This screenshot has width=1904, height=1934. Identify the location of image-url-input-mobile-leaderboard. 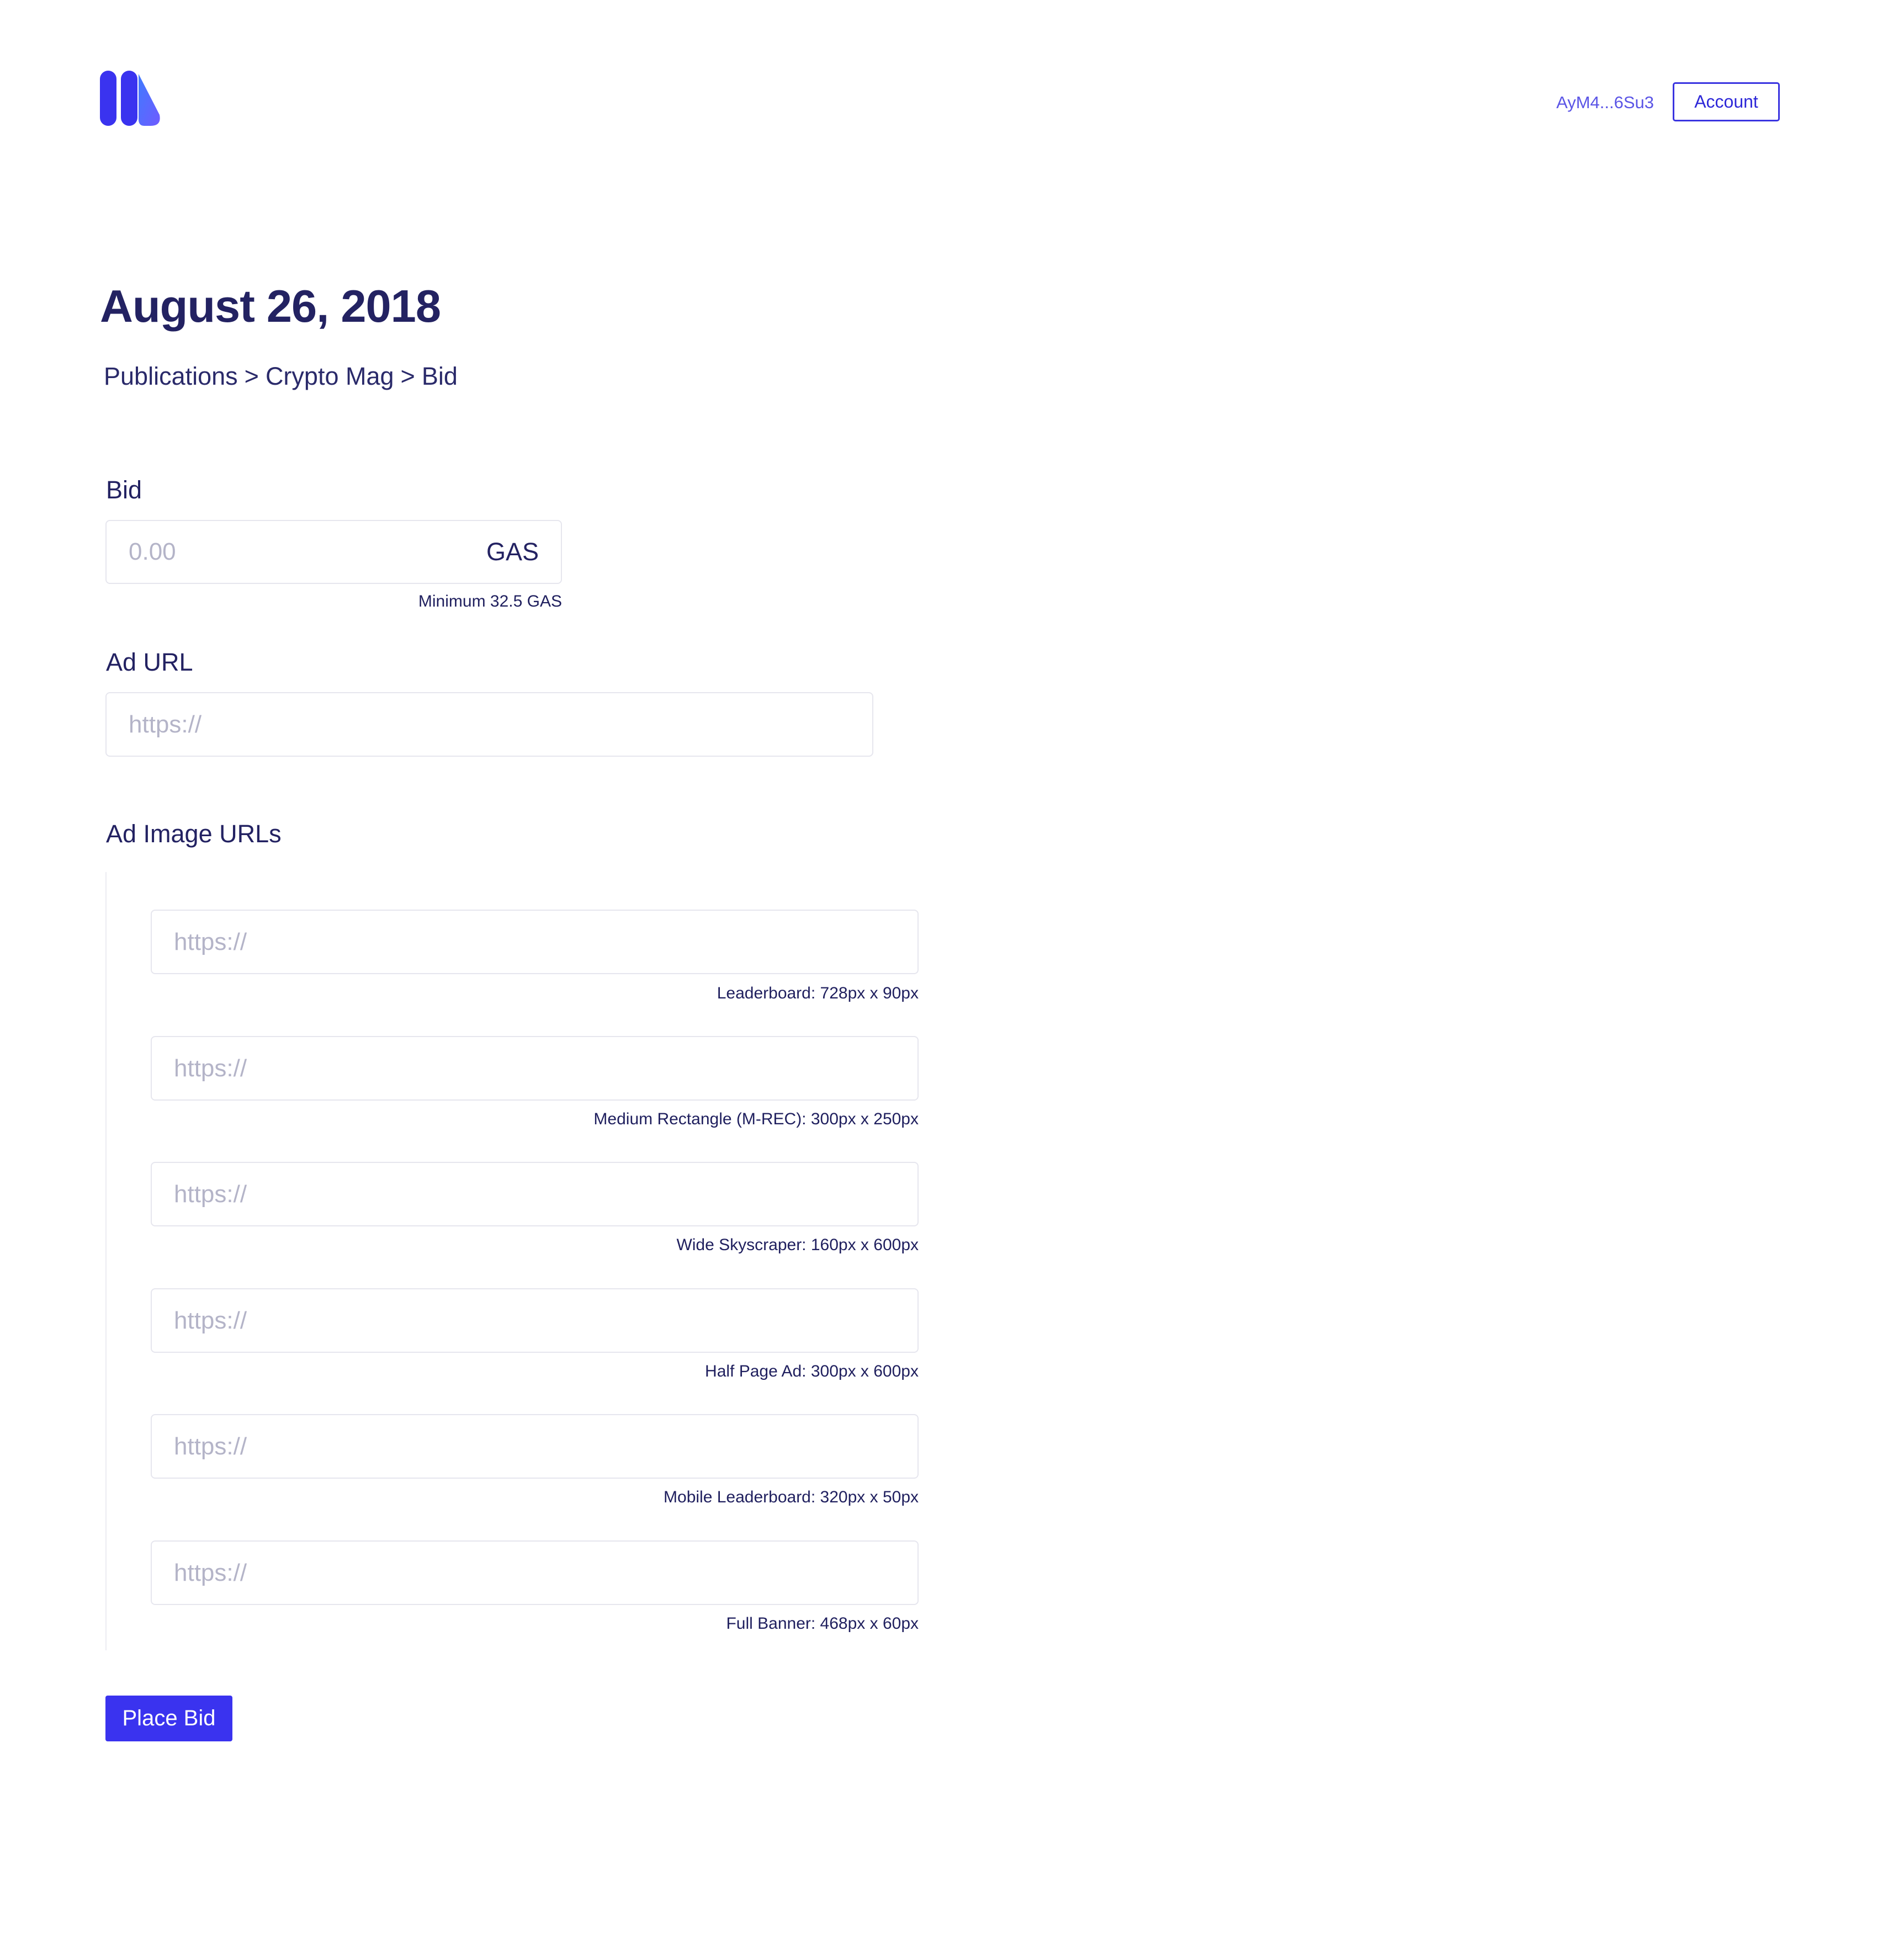
(533, 1446).